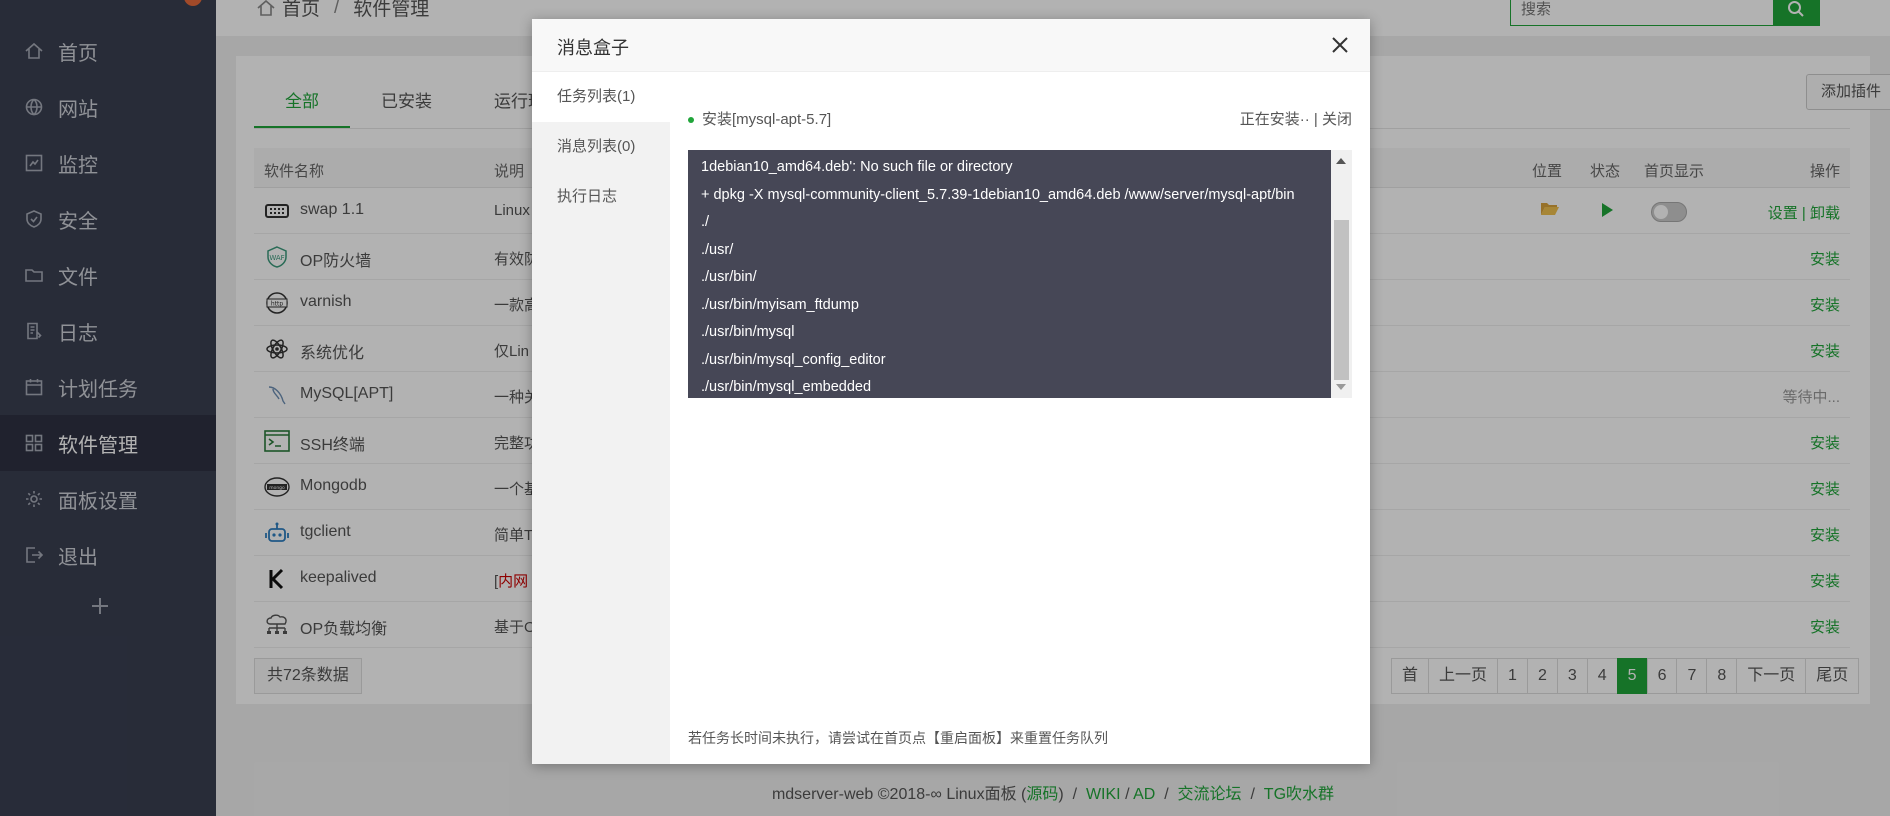  I want to click on console-line: ./usr/, so click(717, 249).